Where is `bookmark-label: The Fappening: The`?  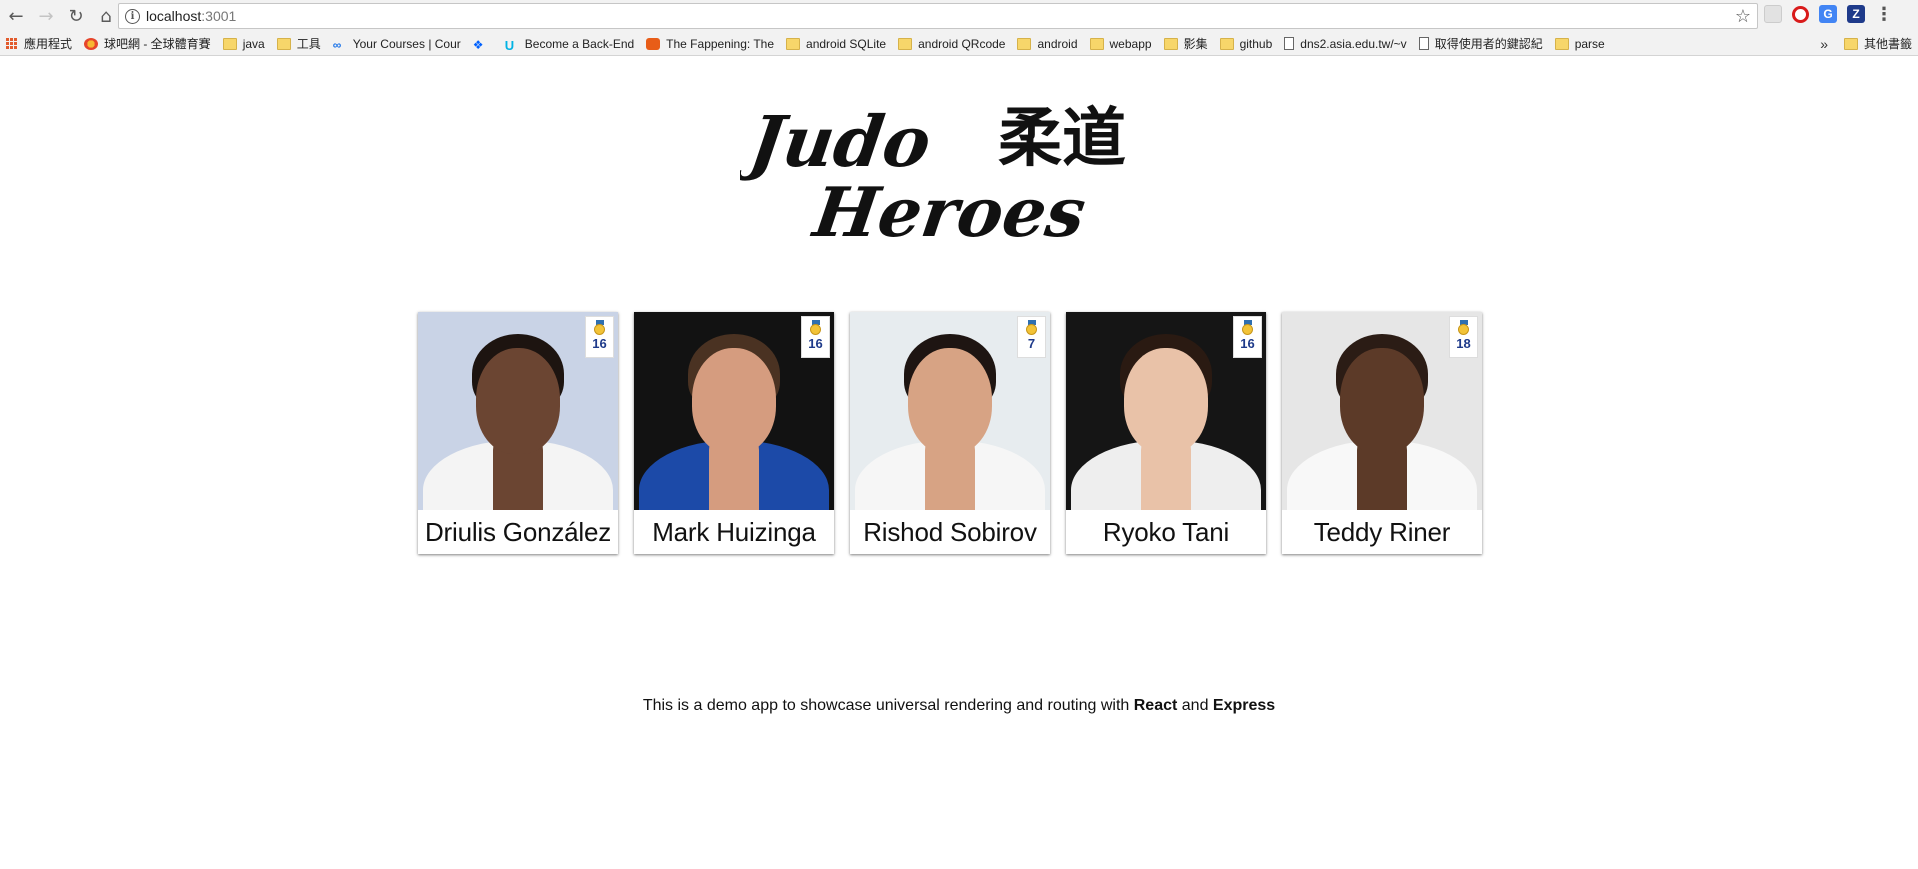 bookmark-label: The Fappening: The is located at coordinates (720, 43).